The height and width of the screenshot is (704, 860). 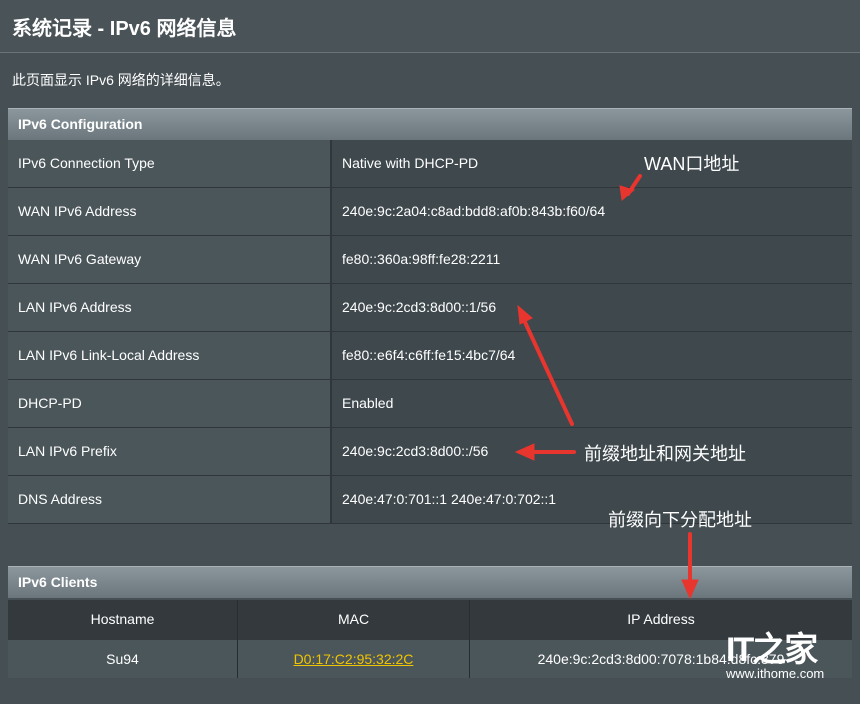 I want to click on client-mac-link: D0:17:C2:95:32:2C, so click(x=354, y=659).